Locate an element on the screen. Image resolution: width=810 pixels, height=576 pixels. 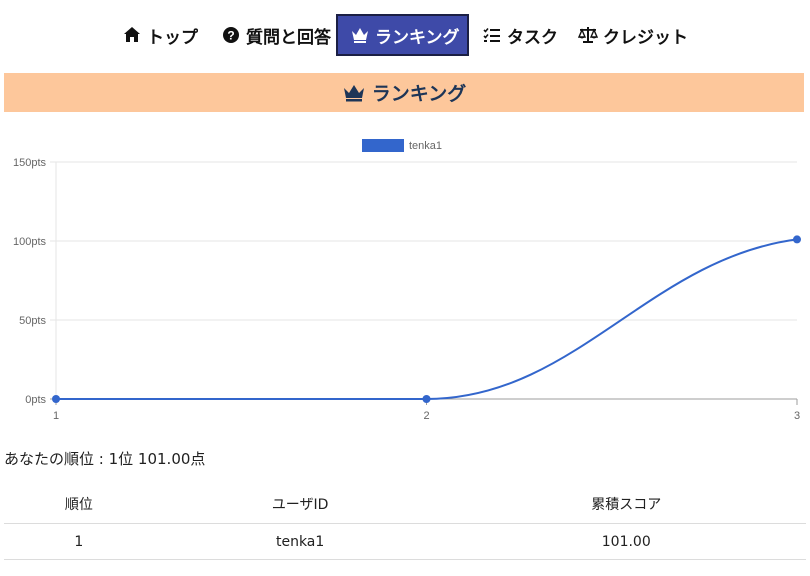
list-check-icon is located at coordinates (492, 35).